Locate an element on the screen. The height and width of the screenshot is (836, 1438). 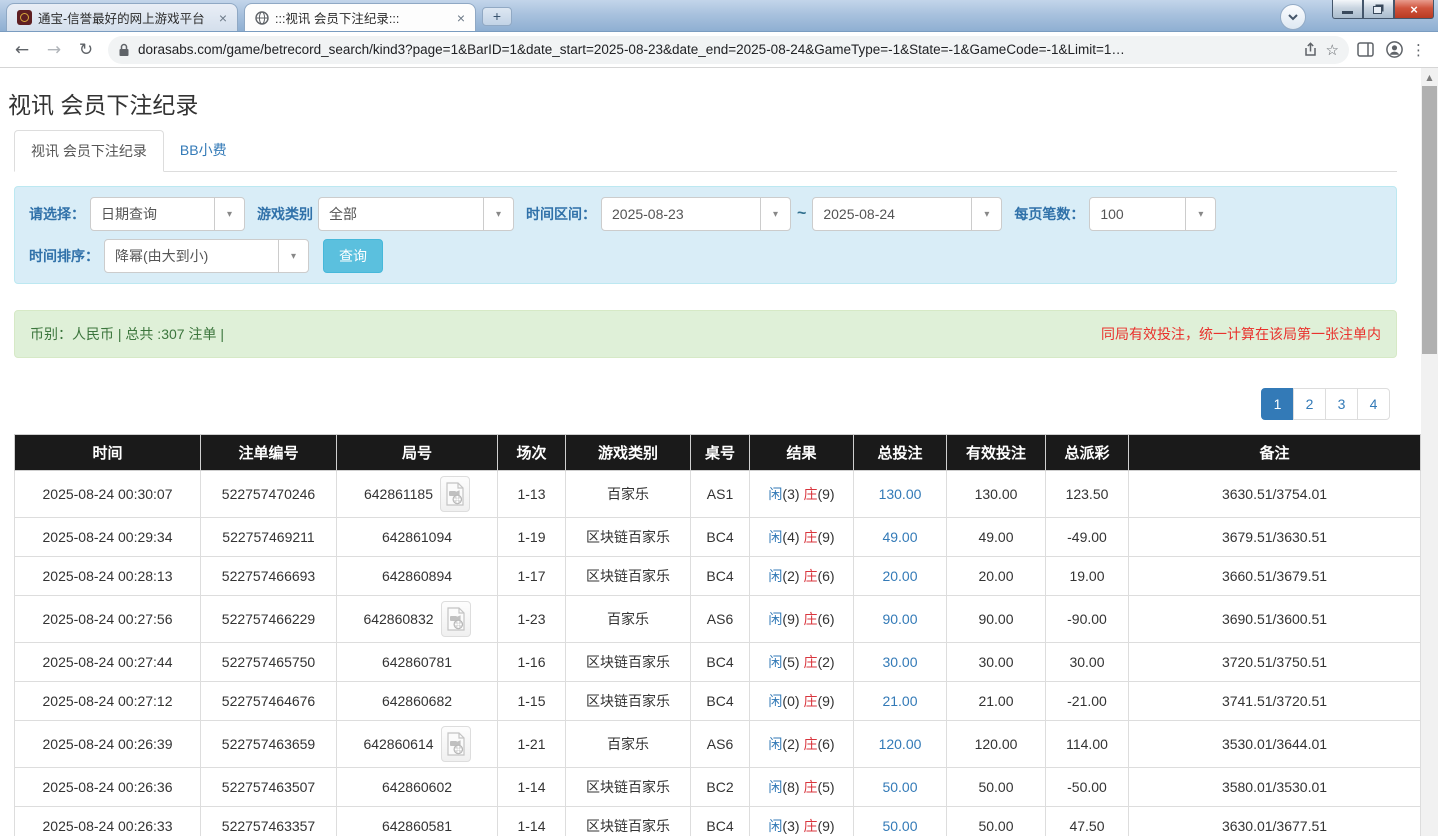
forward-icon: → is located at coordinates (54, 50).